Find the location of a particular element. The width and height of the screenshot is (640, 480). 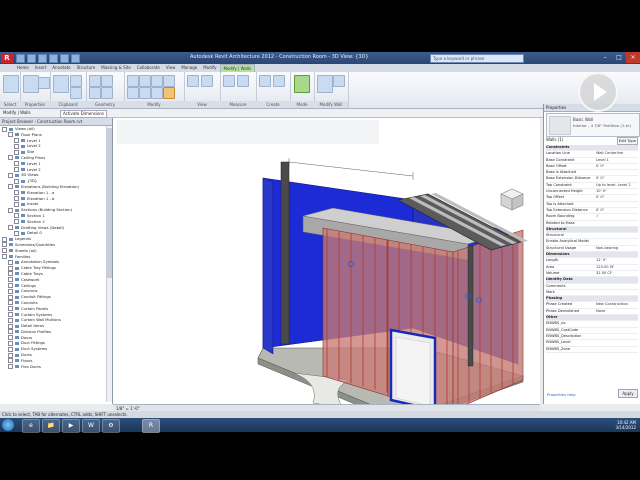

tab-modify-walls: Modify | Walls is located at coordinates (237, 68).